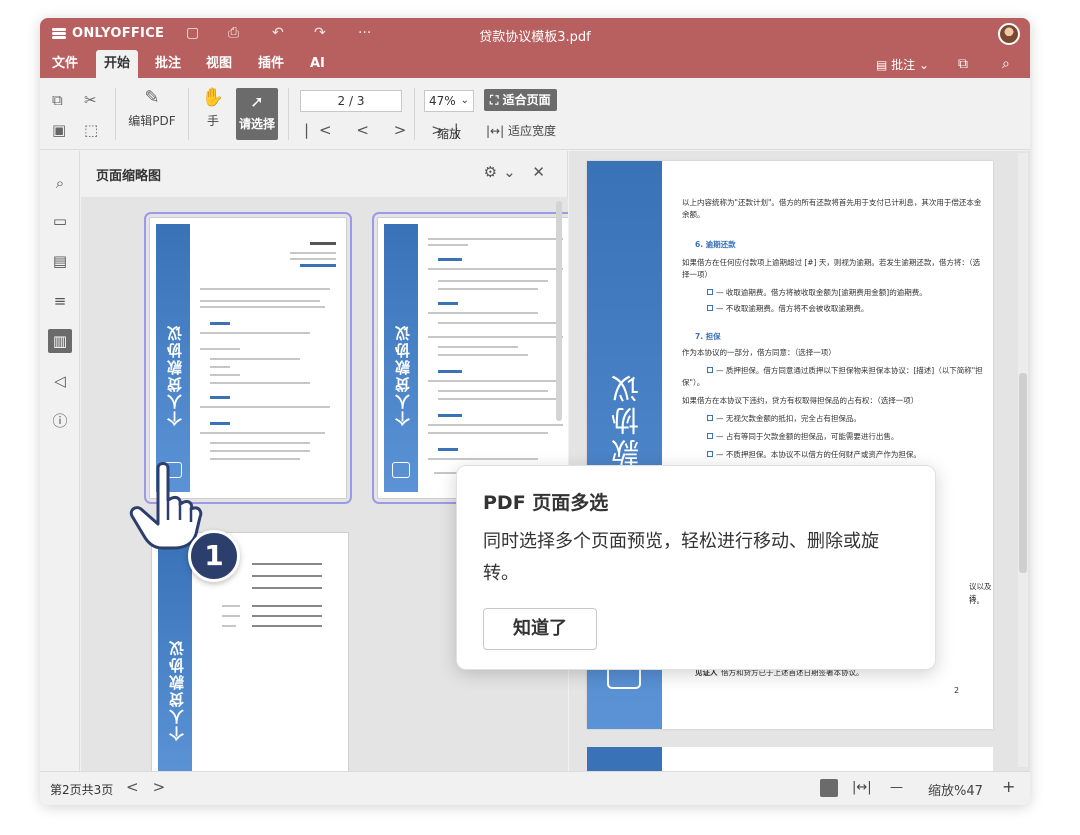  What do you see at coordinates (60, 421) in the screenshot?
I see `about-icon: ⓘ` at bounding box center [60, 421].